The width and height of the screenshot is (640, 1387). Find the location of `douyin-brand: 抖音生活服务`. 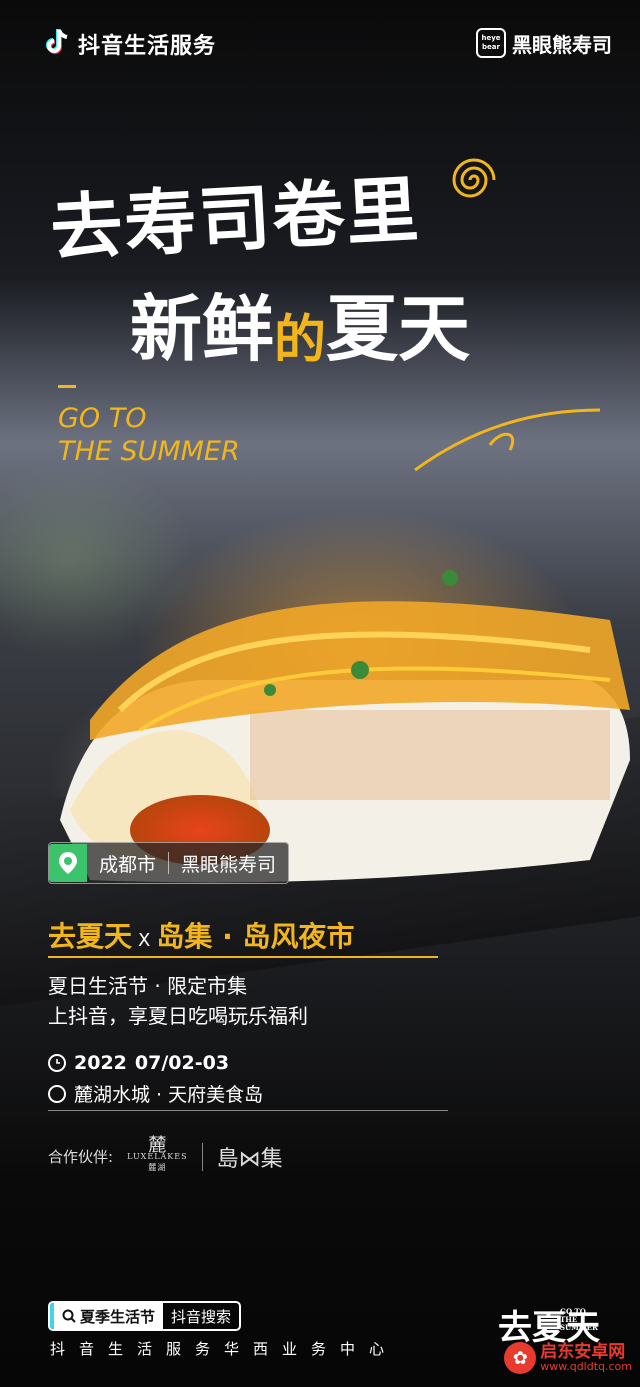

douyin-brand: 抖音生活服务 is located at coordinates (130, 44).